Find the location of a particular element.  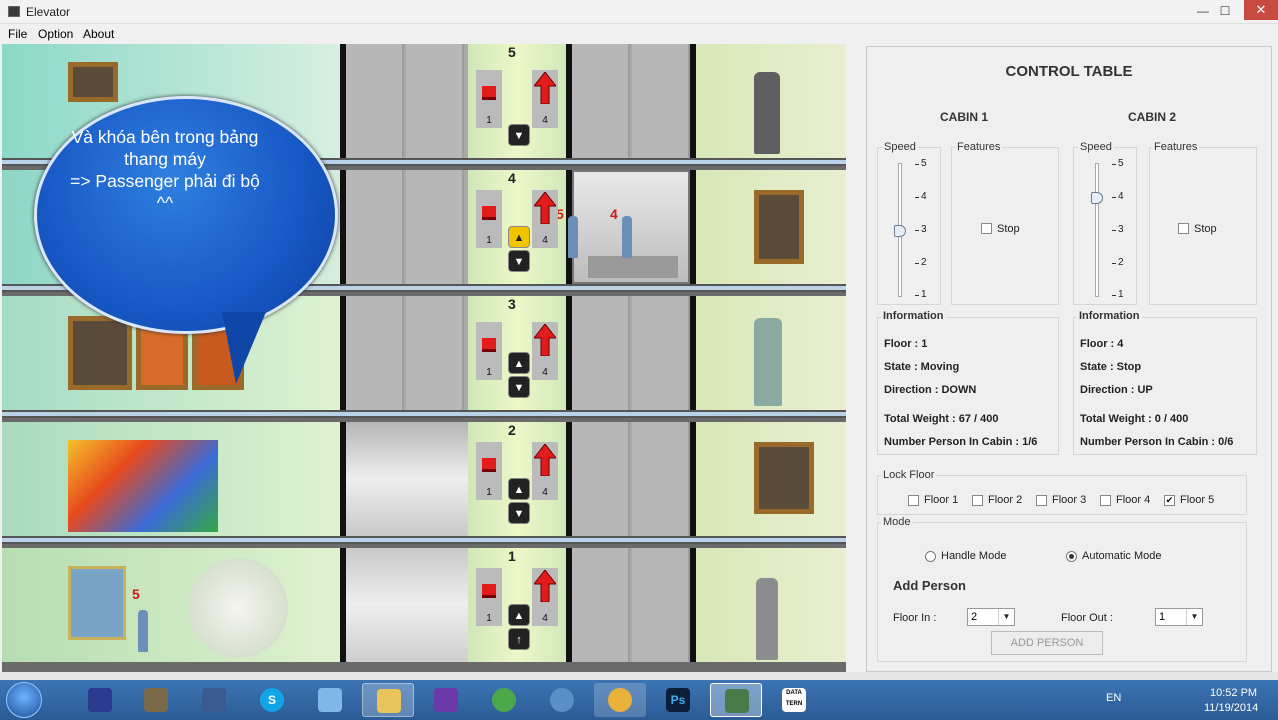

lock-floor-1-label: Floor 1 is located at coordinates (941, 500).